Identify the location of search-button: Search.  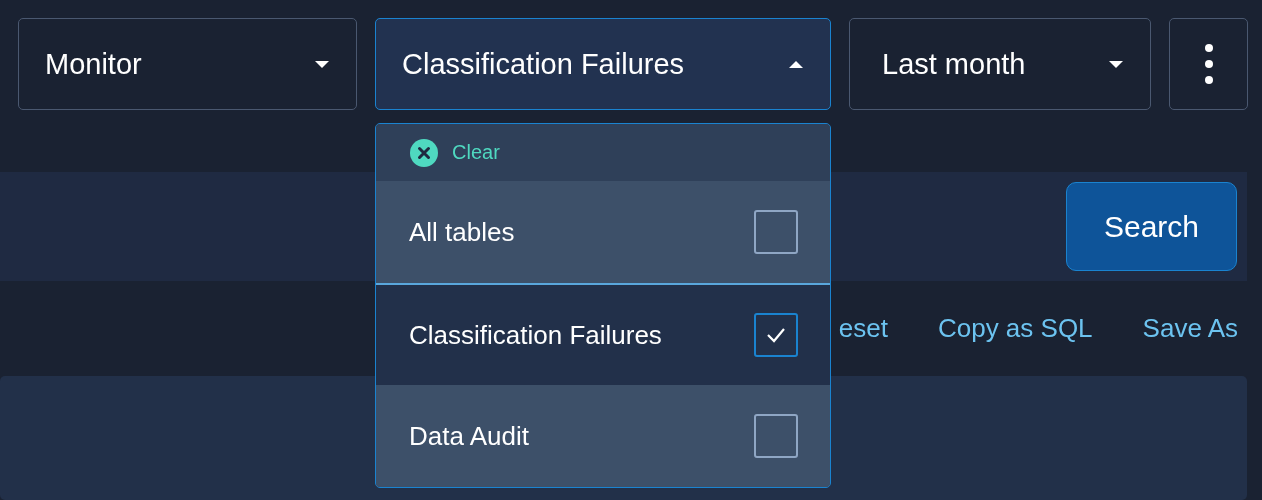
(1151, 226).